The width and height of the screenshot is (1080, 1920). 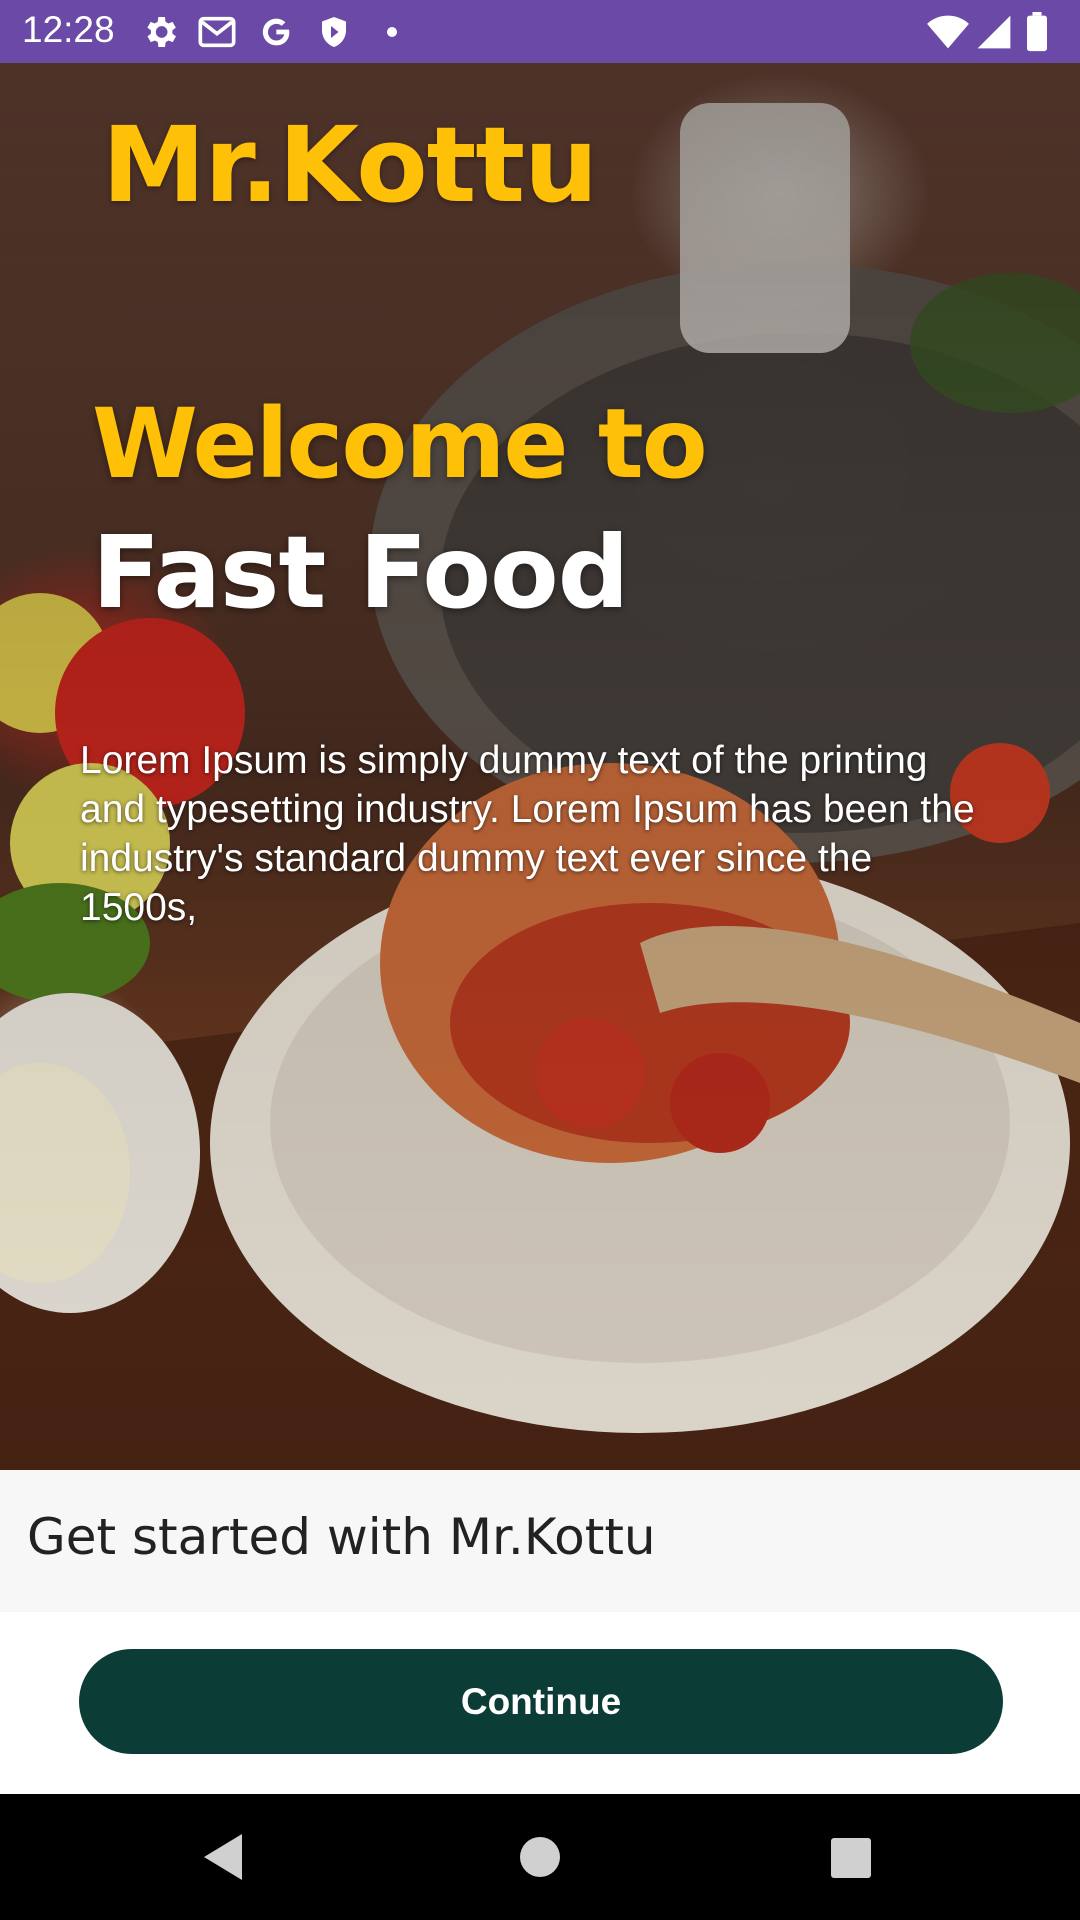 I want to click on google-icon, so click(x=276, y=32).